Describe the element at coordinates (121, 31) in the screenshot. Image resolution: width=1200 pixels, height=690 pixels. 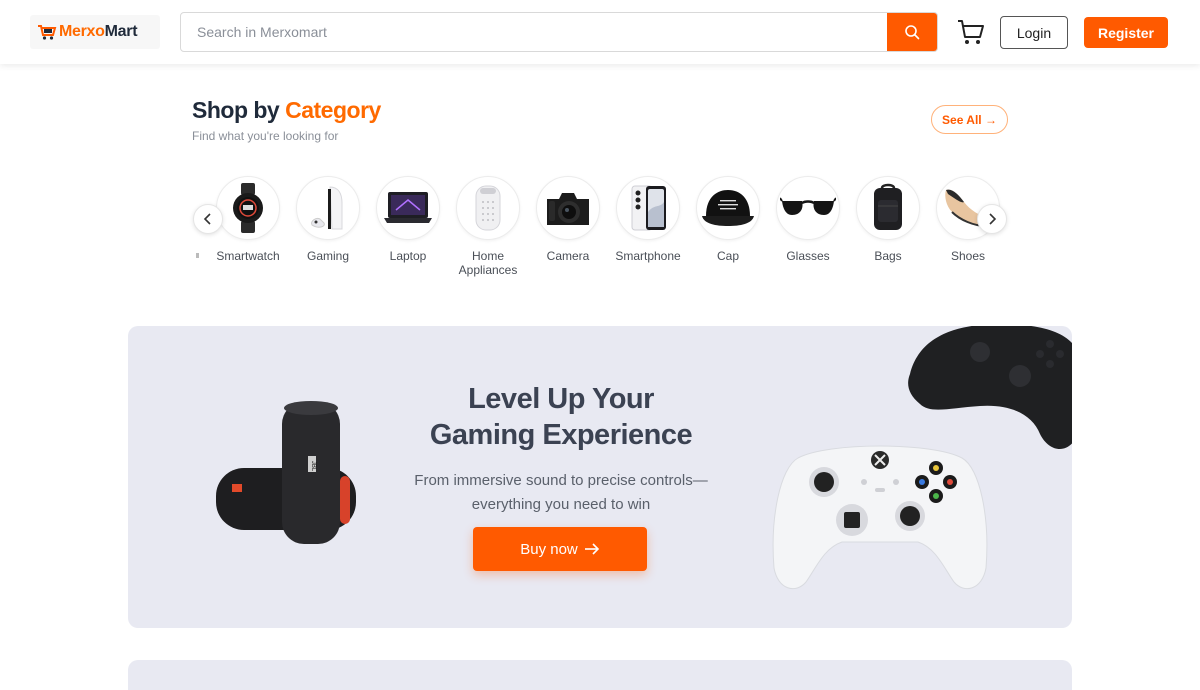
I see `logo-text-part2: Mart` at that location.